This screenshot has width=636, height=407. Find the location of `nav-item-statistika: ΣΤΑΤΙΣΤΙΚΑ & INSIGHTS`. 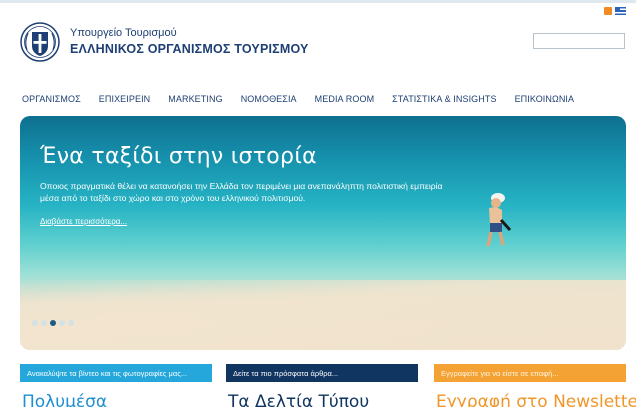

nav-item-statistika: ΣΤΑΤΙΣΤΙΚΑ & INSIGHTS is located at coordinates (444, 99).